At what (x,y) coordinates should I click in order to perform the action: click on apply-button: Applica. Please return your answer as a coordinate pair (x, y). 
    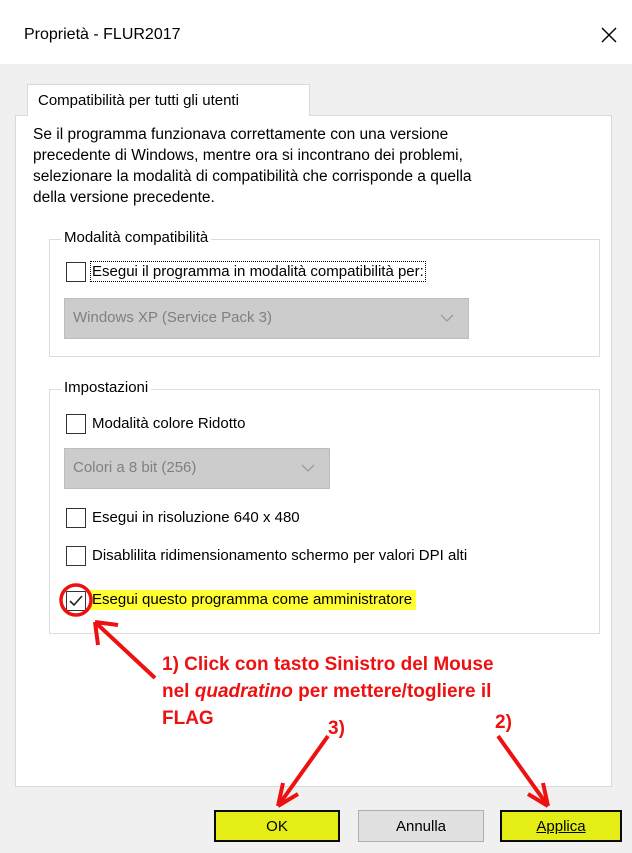
    Looking at the image, I should click on (561, 826).